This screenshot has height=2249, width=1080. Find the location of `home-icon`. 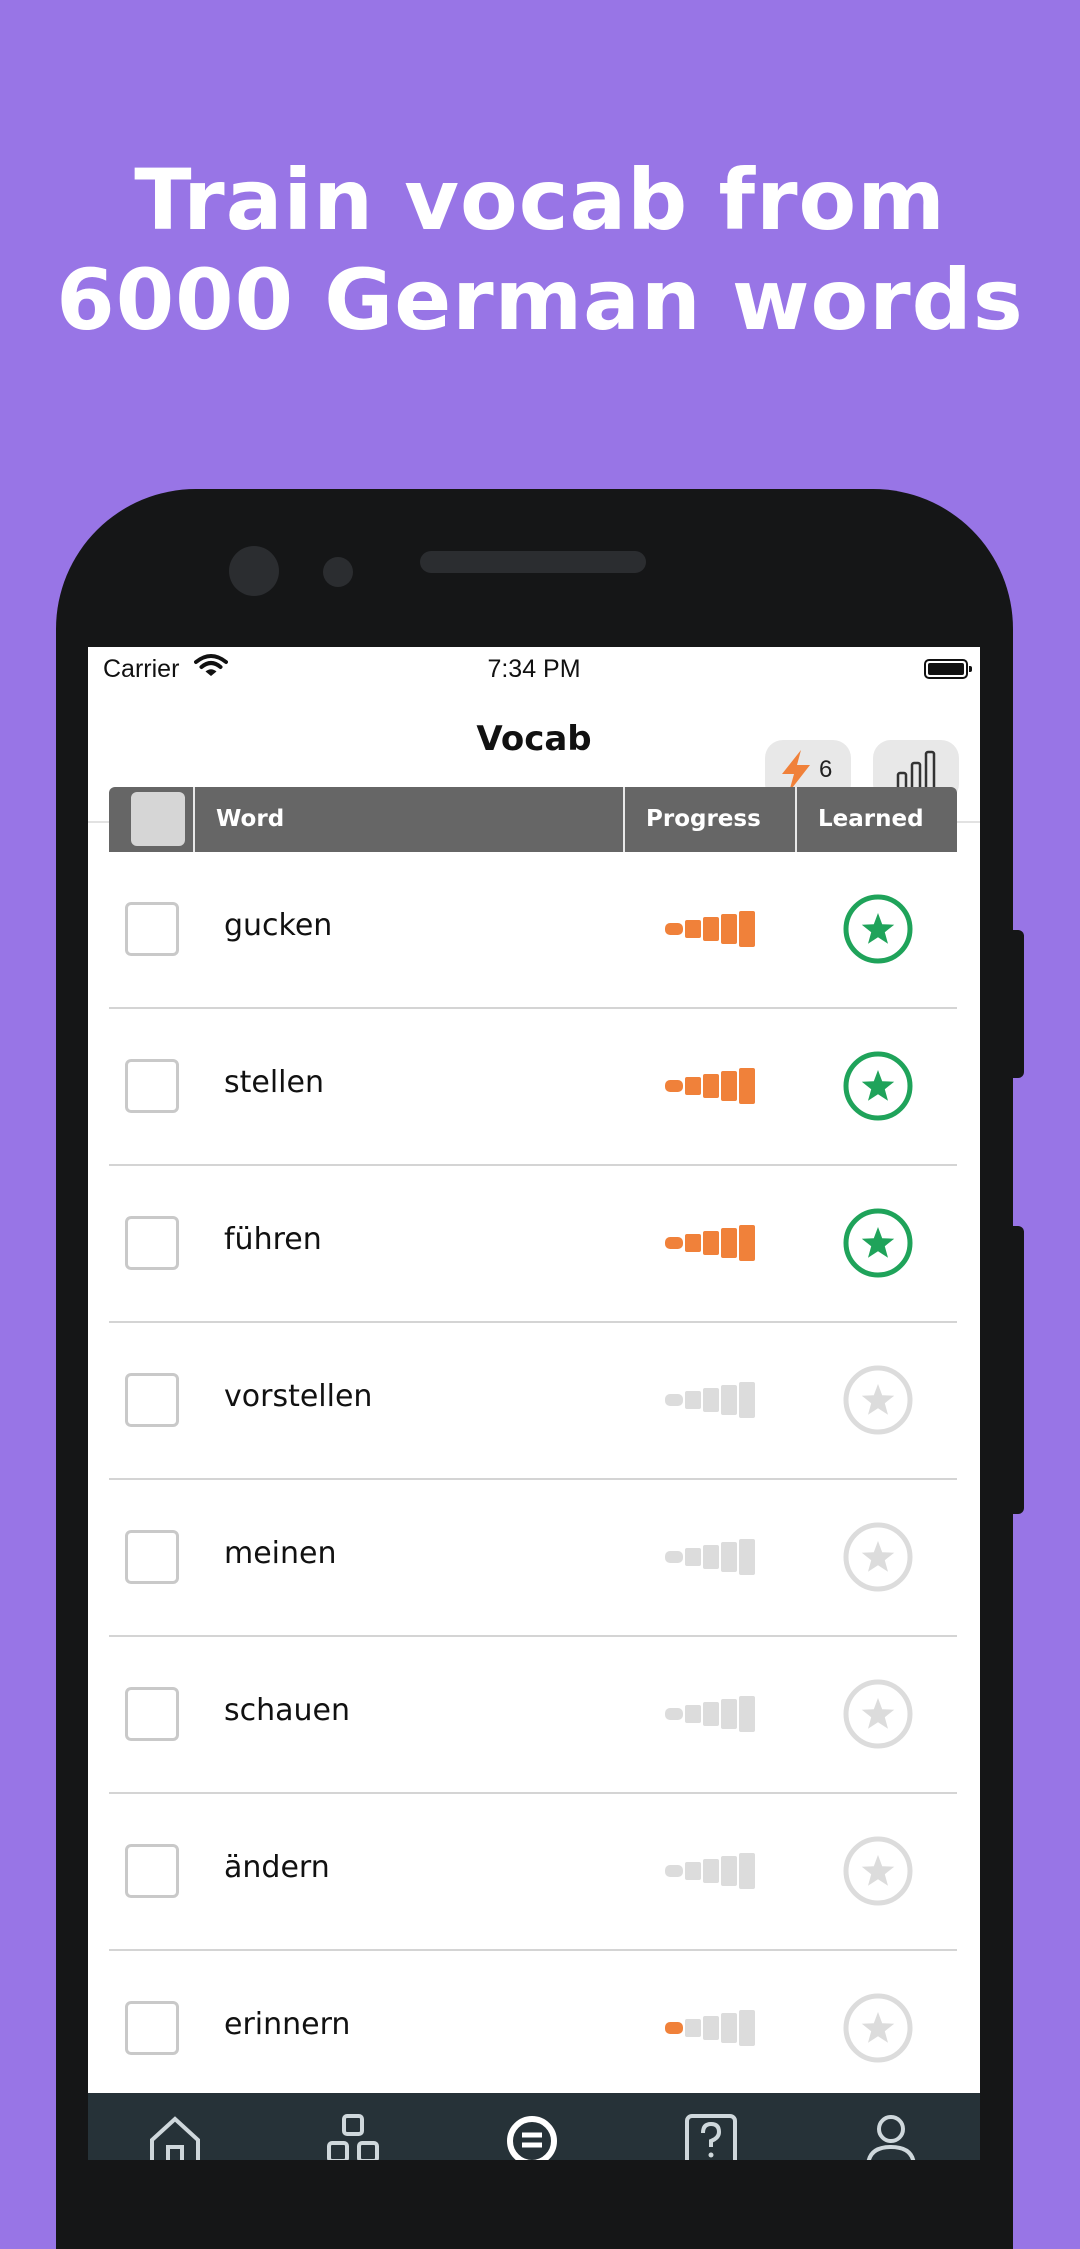

home-icon is located at coordinates (175, 2136).